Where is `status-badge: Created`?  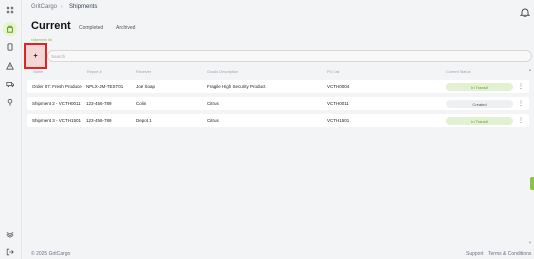
status-badge: Created is located at coordinates (479, 104).